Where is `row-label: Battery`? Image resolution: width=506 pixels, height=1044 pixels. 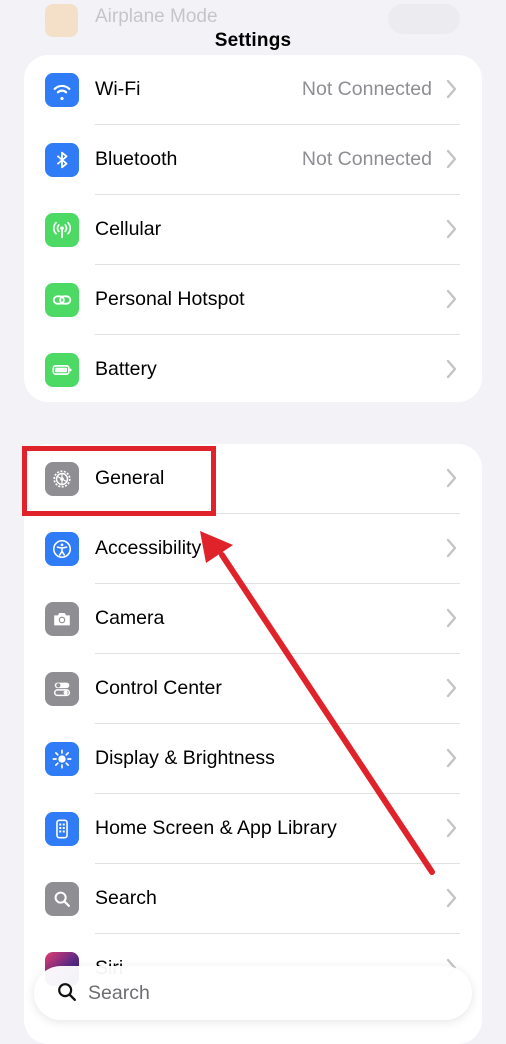 row-label: Battery is located at coordinates (126, 369).